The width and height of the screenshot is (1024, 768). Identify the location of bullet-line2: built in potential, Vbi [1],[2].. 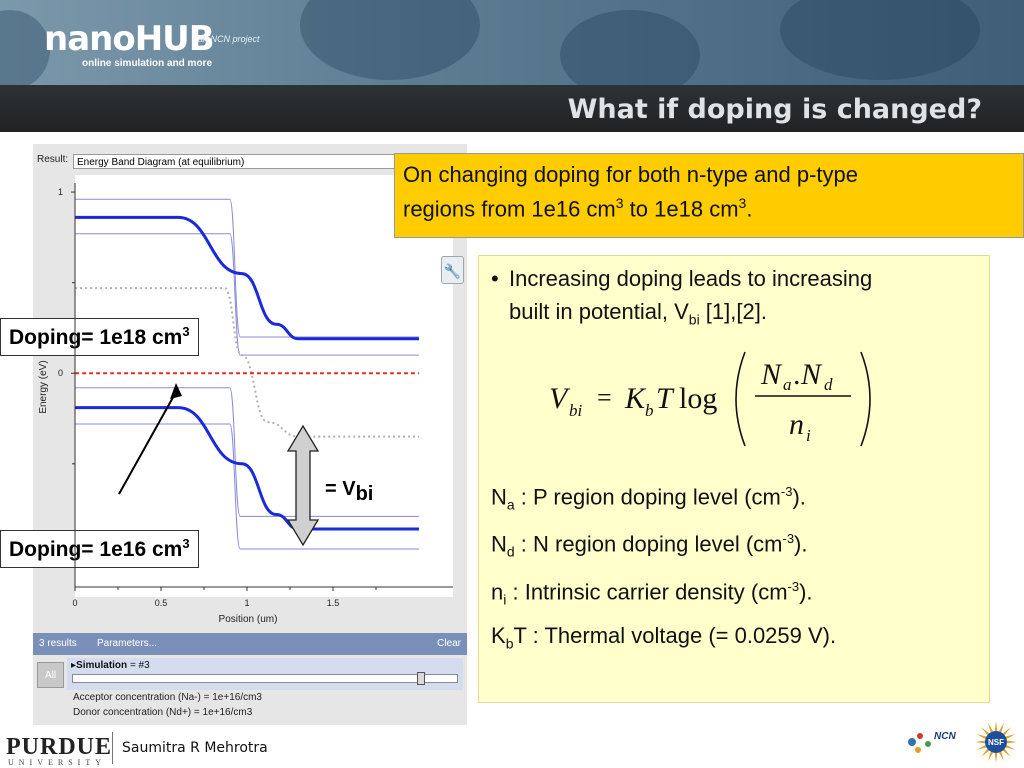
(638, 313).